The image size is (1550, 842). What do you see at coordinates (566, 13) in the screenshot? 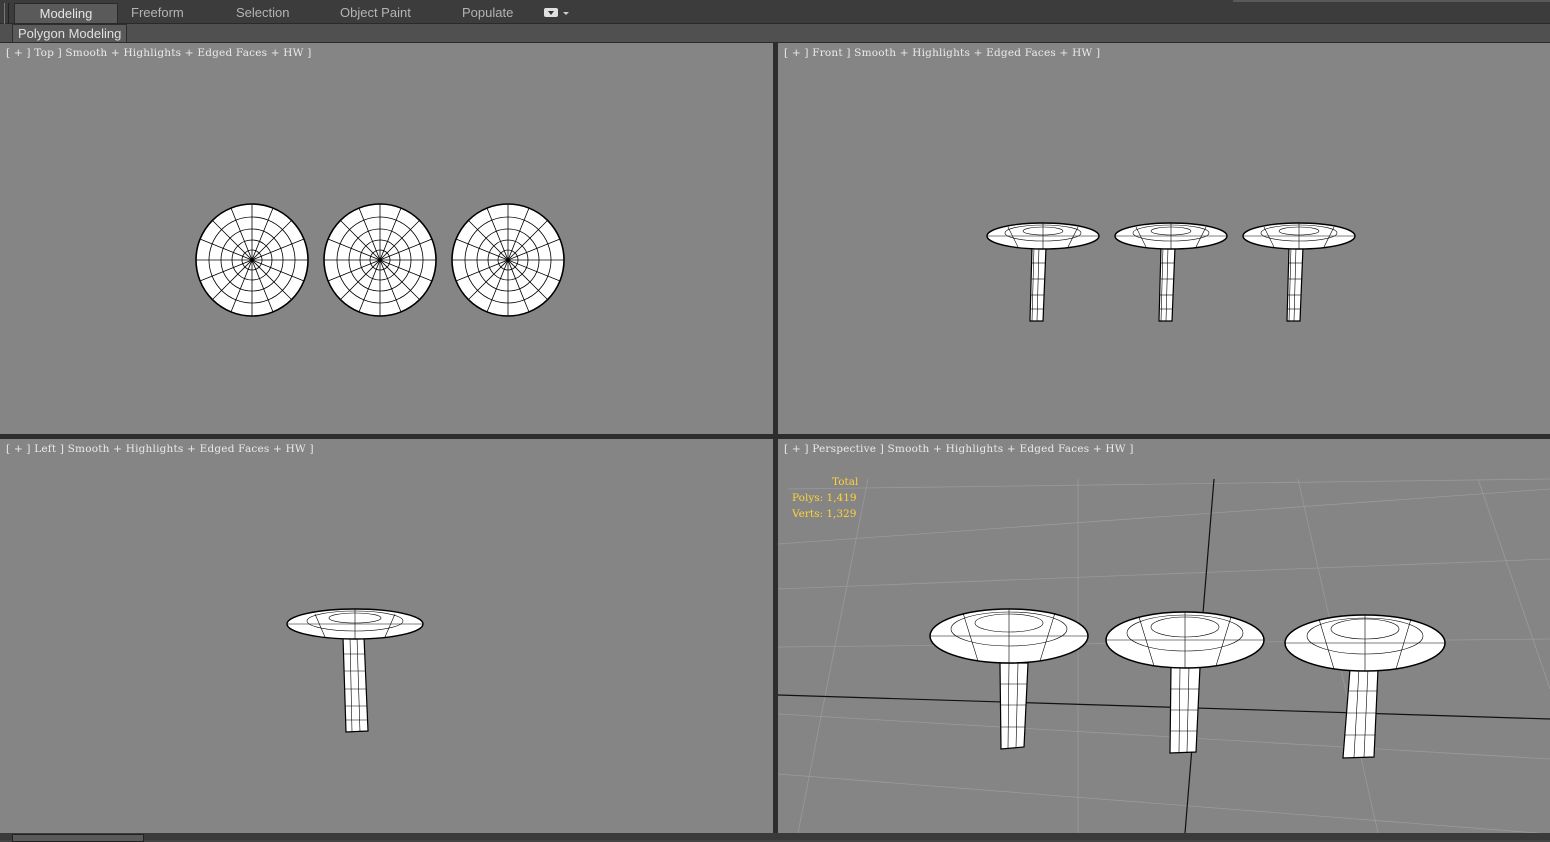
I see `chevron-down-icon` at bounding box center [566, 13].